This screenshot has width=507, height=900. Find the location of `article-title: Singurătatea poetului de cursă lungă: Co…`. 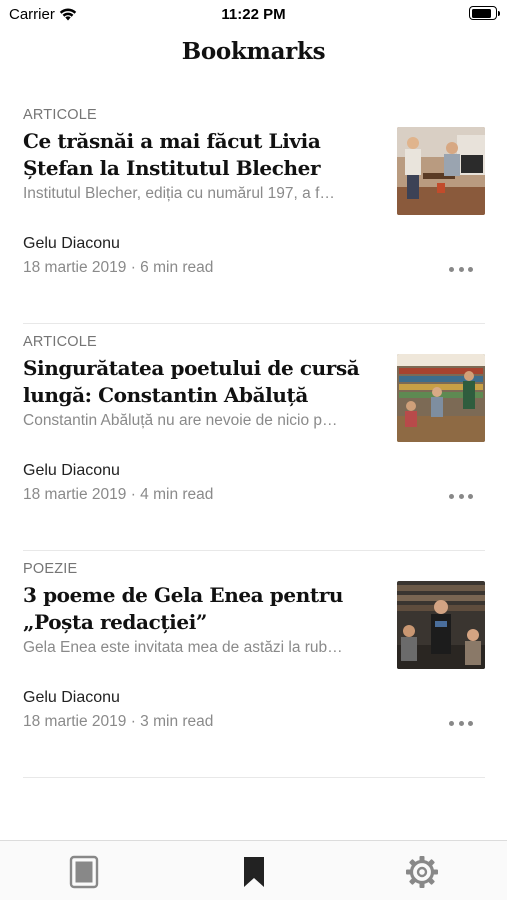

article-title: Singurătatea poetului de cursă lungă: Co… is located at coordinates (200, 382).